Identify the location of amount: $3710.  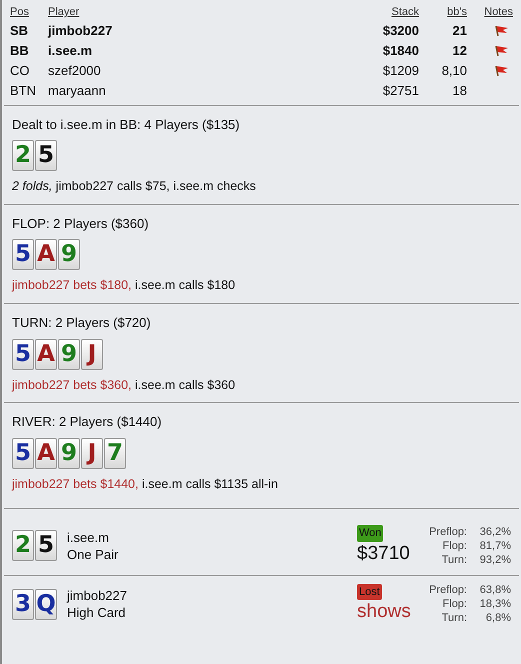
(383, 554).